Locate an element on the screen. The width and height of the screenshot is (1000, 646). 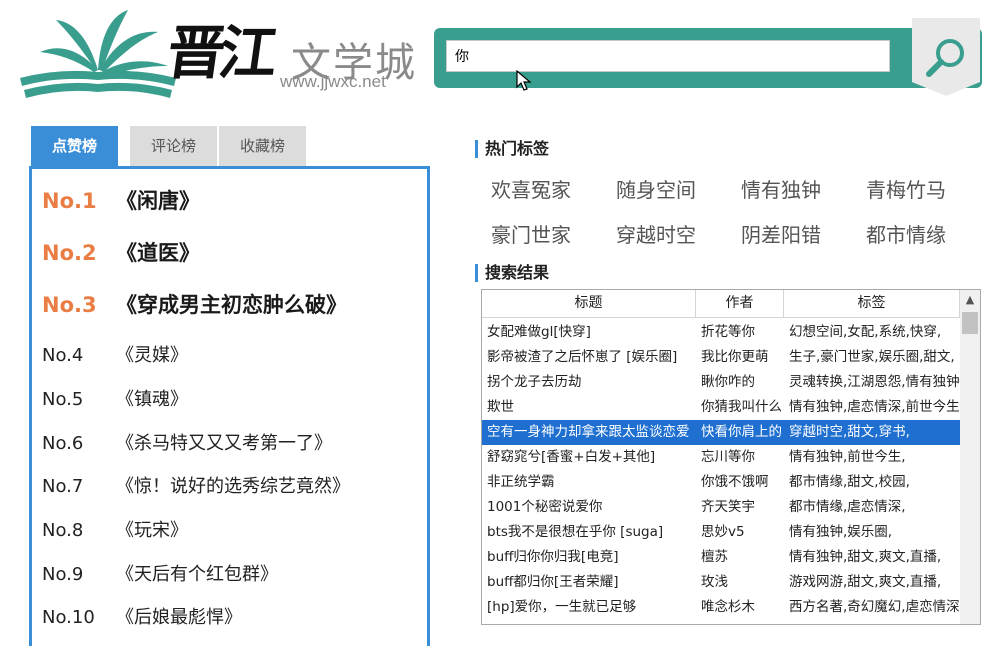
tag-link: 豪门世家 is located at coordinates (531, 233).